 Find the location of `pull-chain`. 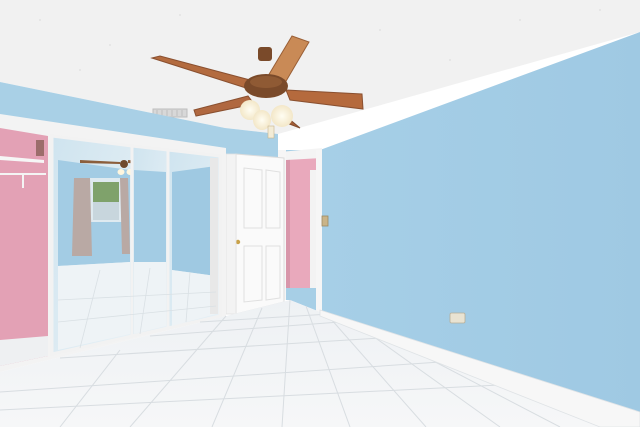

pull-chain is located at coordinates (271, 132).